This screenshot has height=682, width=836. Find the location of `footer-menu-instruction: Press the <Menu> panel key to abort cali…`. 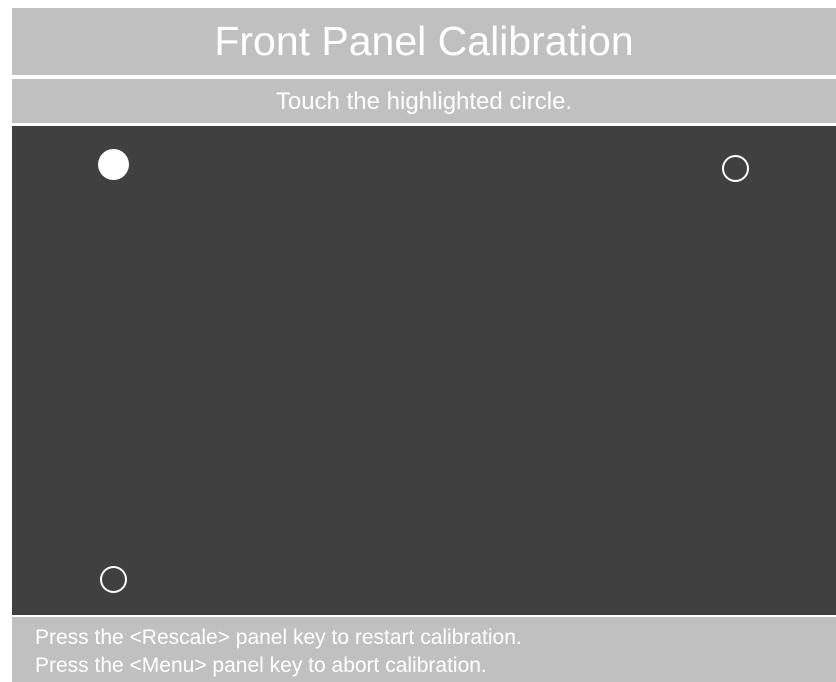

footer-menu-instruction: Press the <Menu> panel key to abort cali… is located at coordinates (261, 665).